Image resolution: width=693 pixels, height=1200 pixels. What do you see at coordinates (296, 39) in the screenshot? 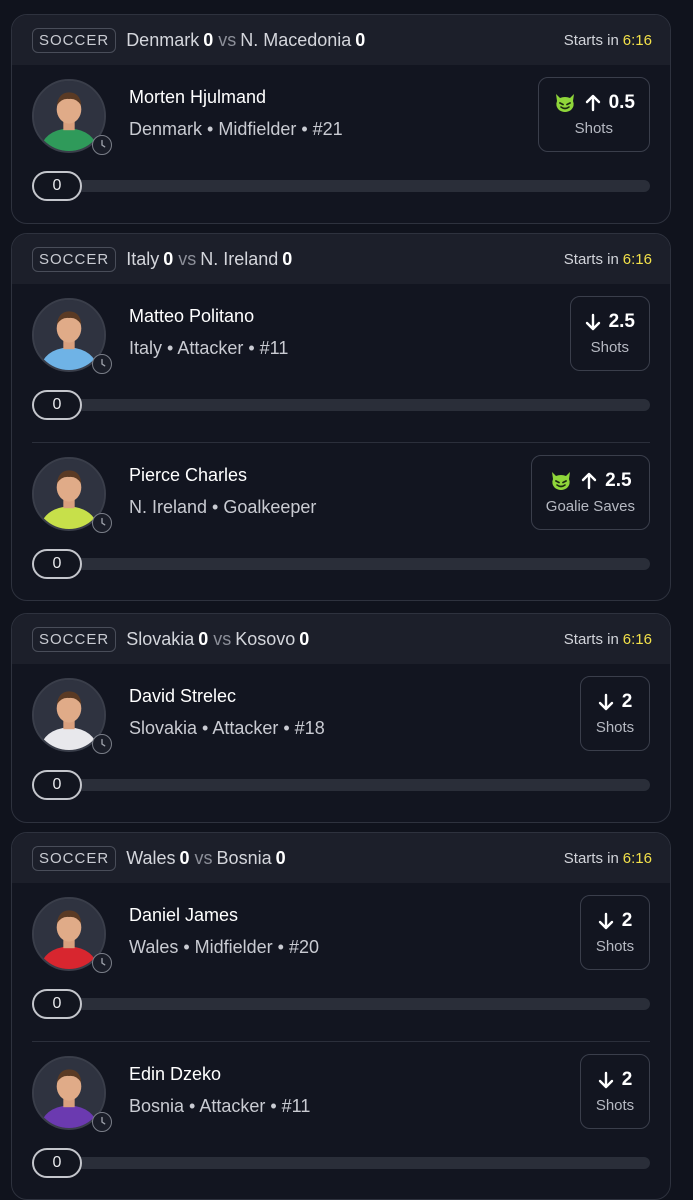
I see `away-team: N. Macedonia` at bounding box center [296, 39].